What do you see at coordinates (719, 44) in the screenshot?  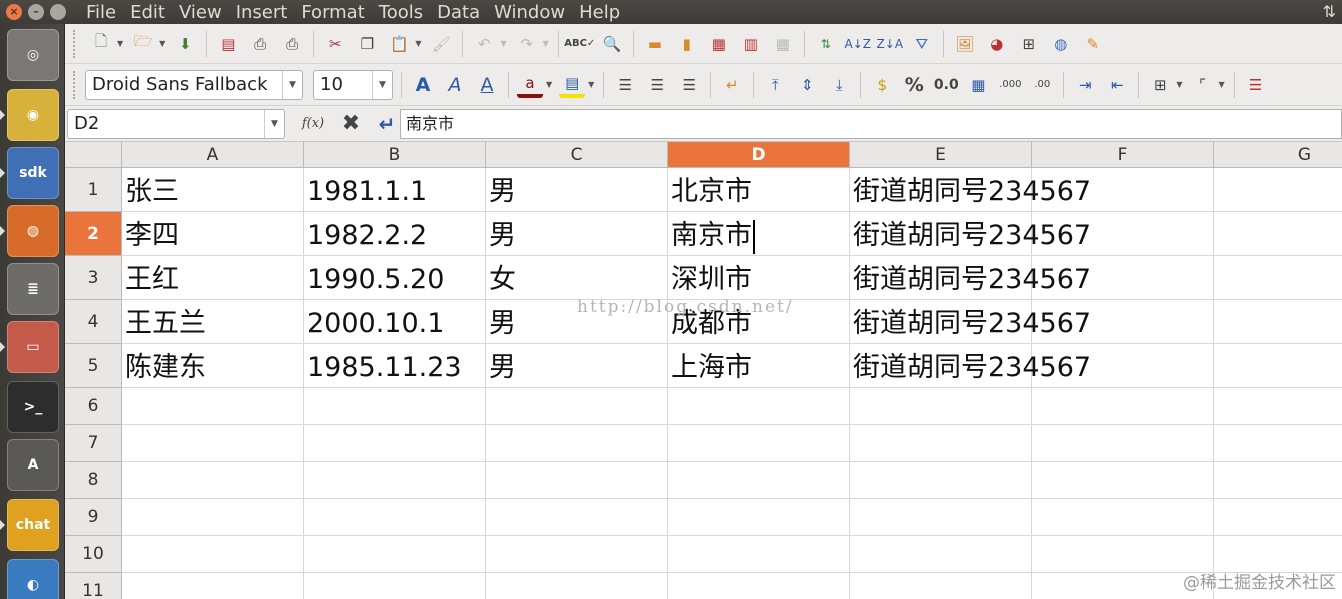 I see `delete-row-icon: ▦` at bounding box center [719, 44].